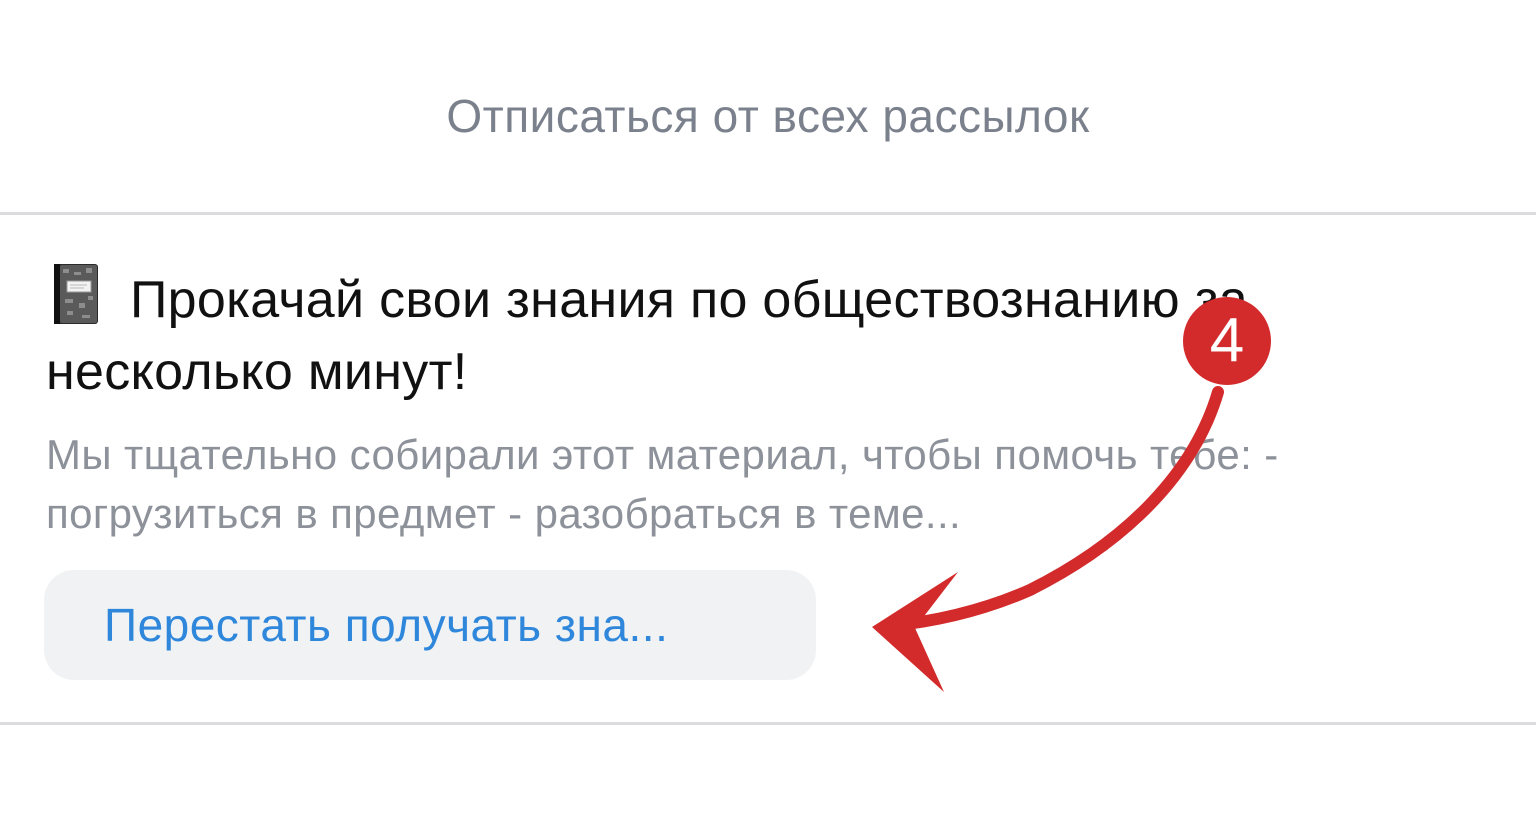 This screenshot has height=840, width=1536. I want to click on divider, so click(768, 723).